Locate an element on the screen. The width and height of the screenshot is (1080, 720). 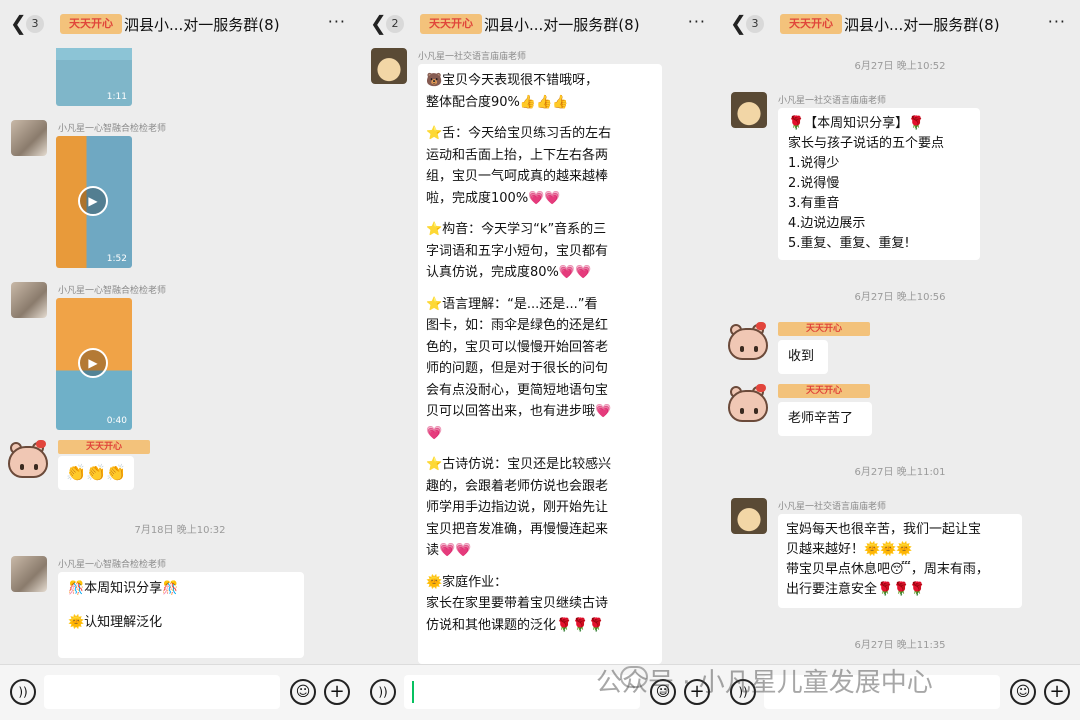
message-line: 5.重复、重复、重复! is located at coordinates (849, 243).